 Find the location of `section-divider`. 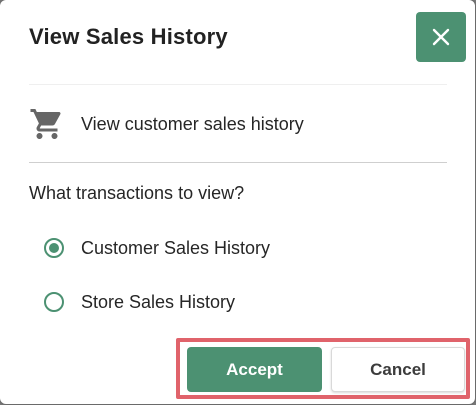

section-divider is located at coordinates (238, 162).